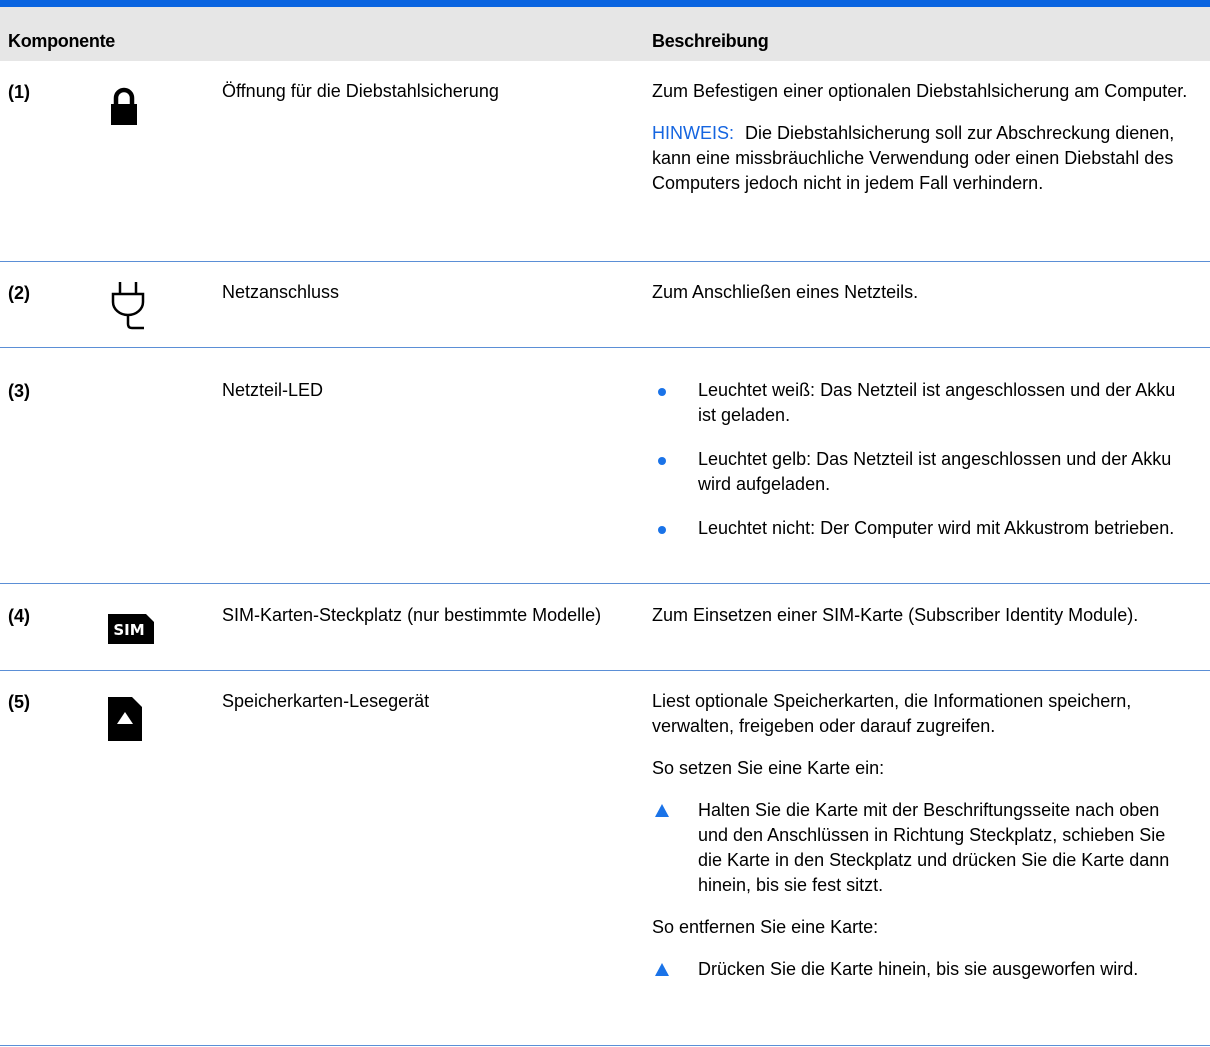 This screenshot has width=1210, height=1047. Describe the element at coordinates (19, 702) in the screenshot. I see `row-number: (5)` at that location.